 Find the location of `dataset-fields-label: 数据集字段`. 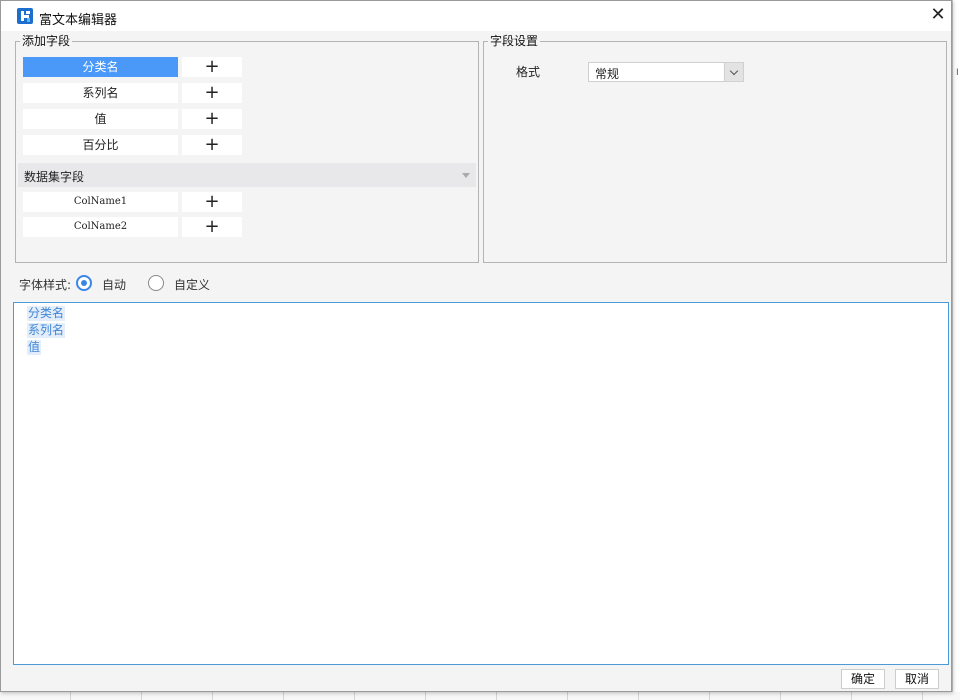

dataset-fields-label: 数据集字段 is located at coordinates (54, 177).